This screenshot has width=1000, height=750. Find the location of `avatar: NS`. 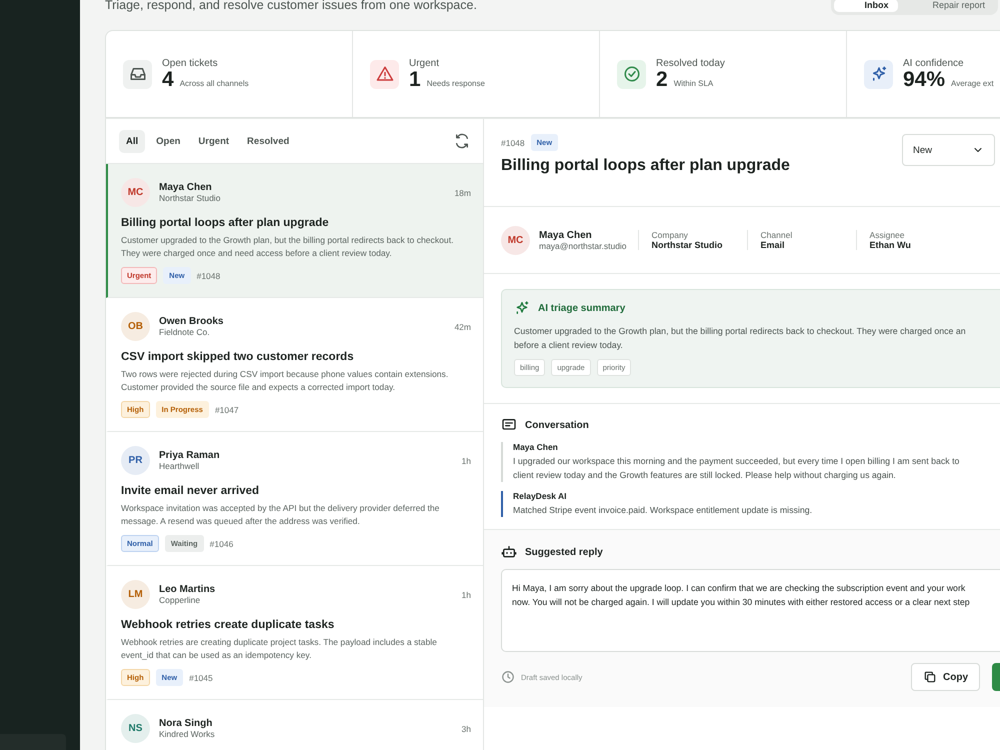

avatar: NS is located at coordinates (135, 728).